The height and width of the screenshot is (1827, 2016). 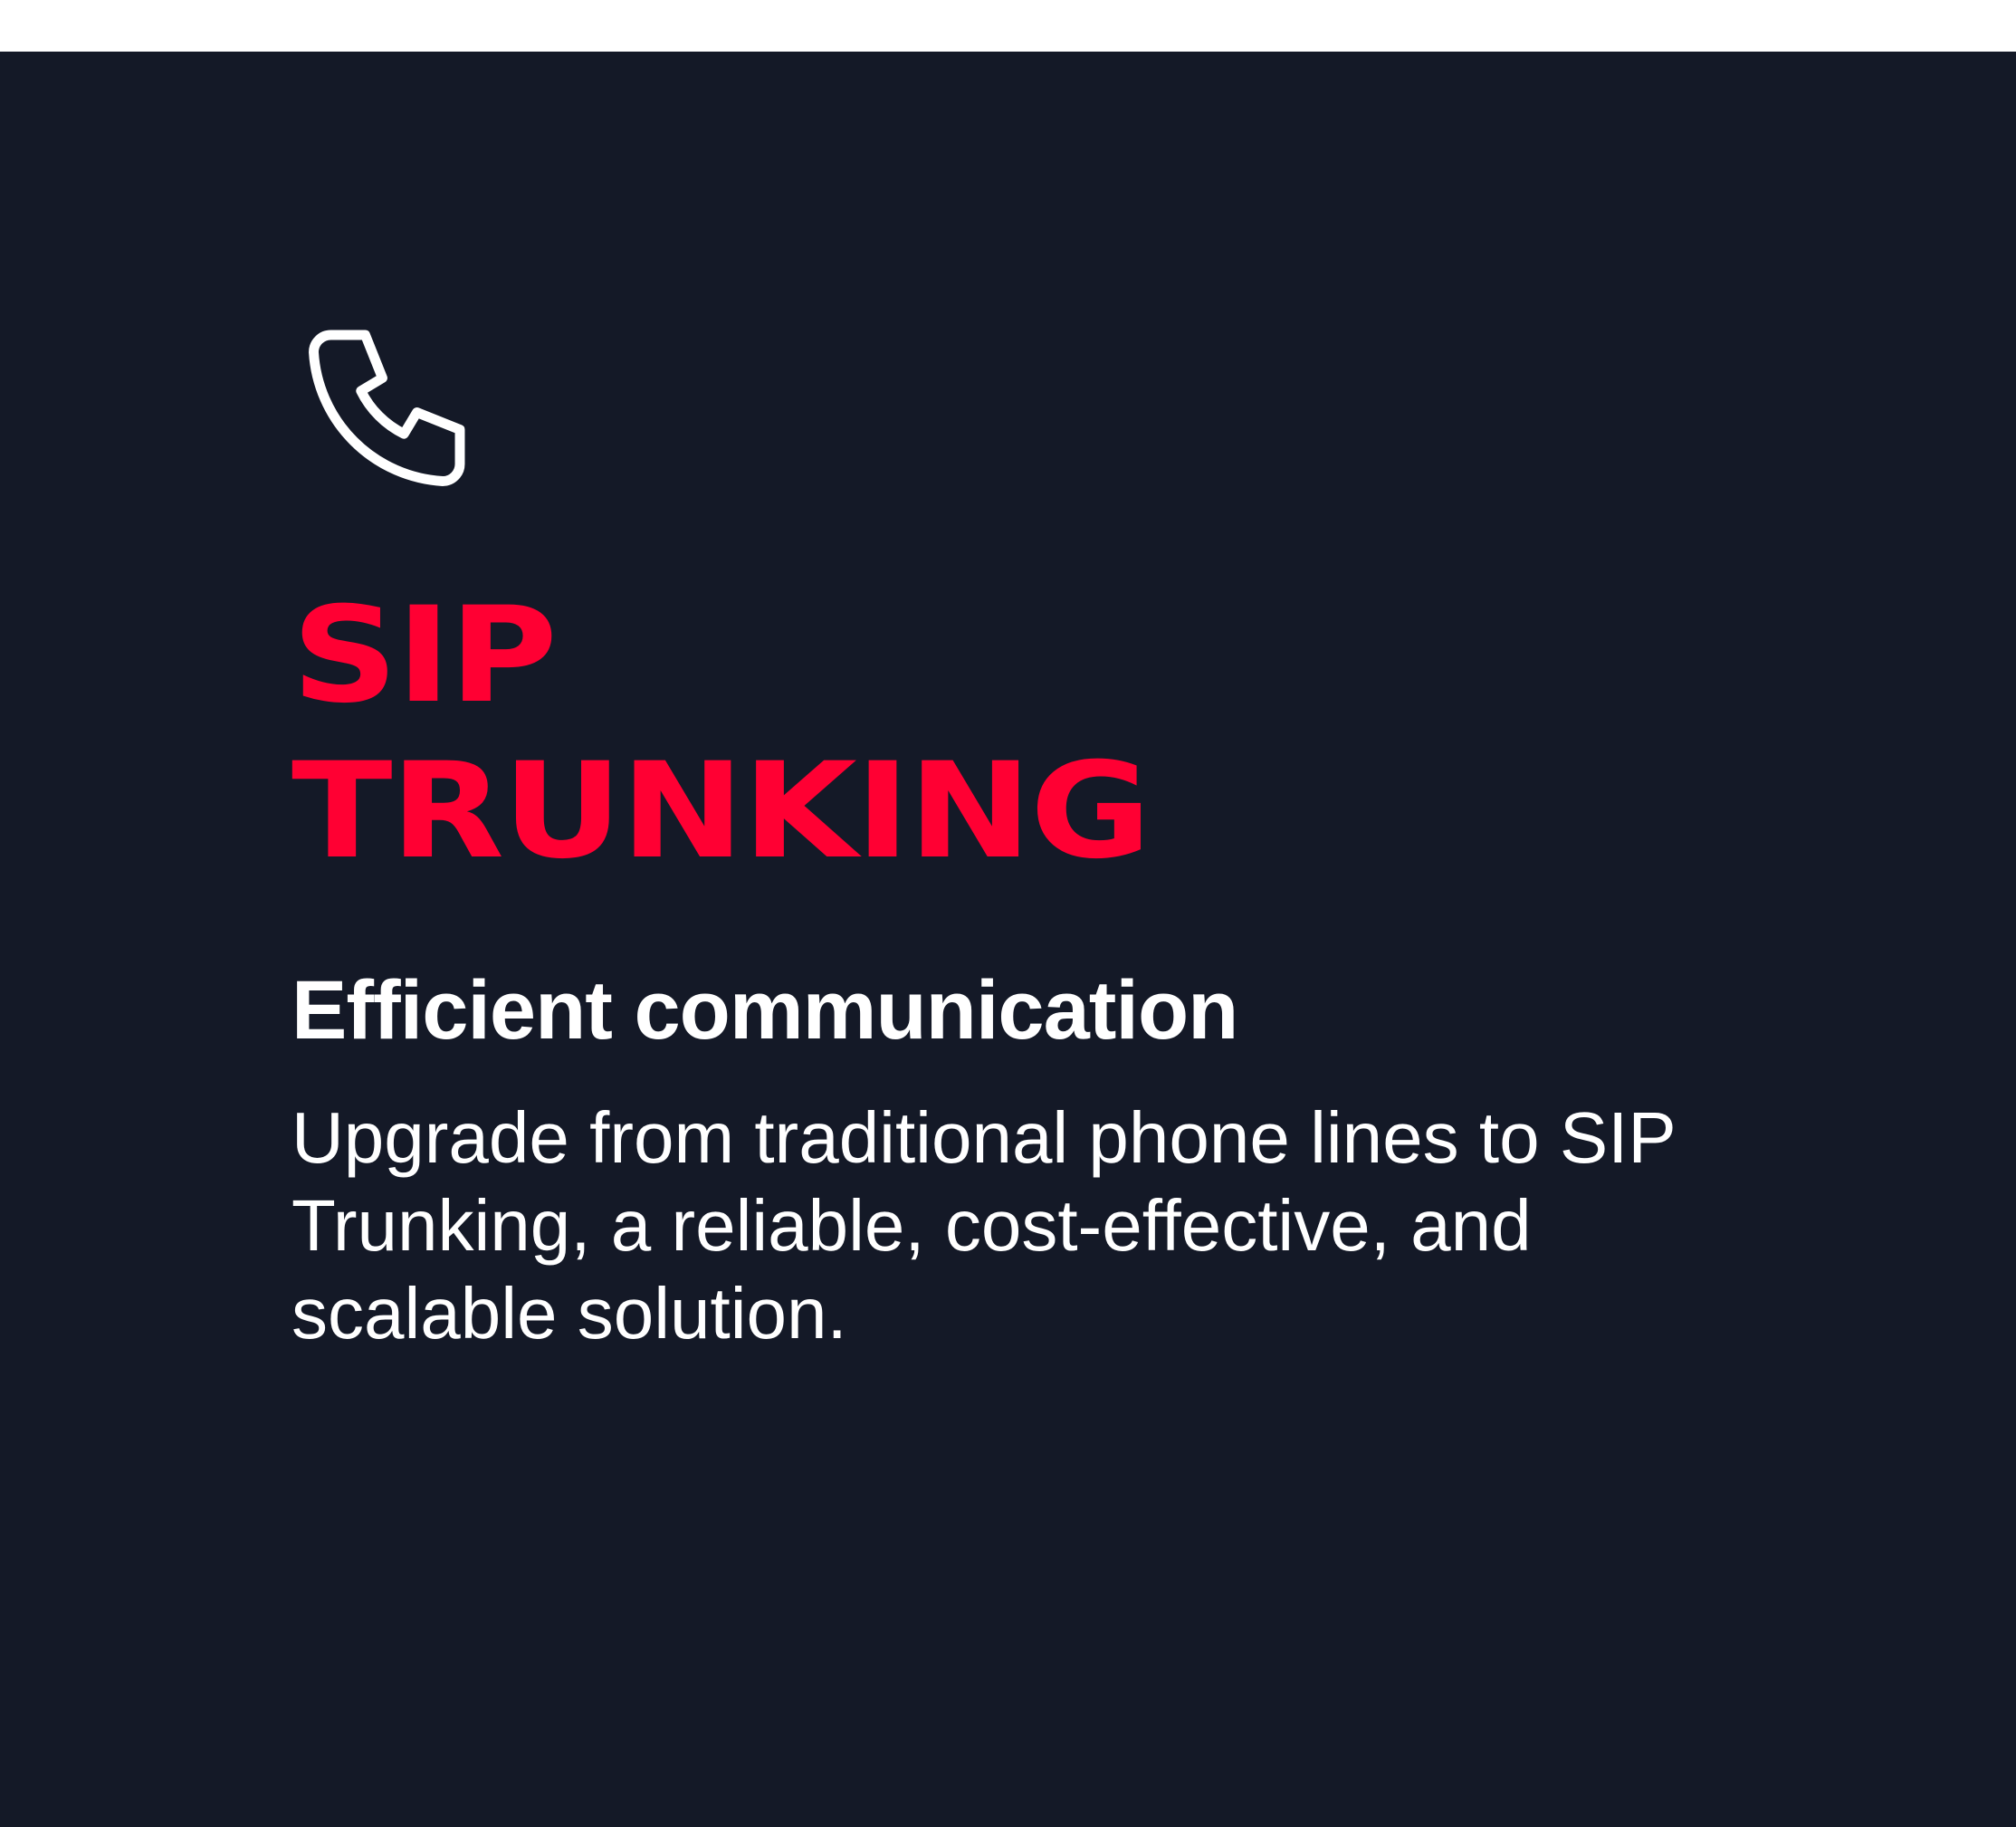 What do you see at coordinates (721, 811) in the screenshot?
I see `title-line-2: TRUNKING` at bounding box center [721, 811].